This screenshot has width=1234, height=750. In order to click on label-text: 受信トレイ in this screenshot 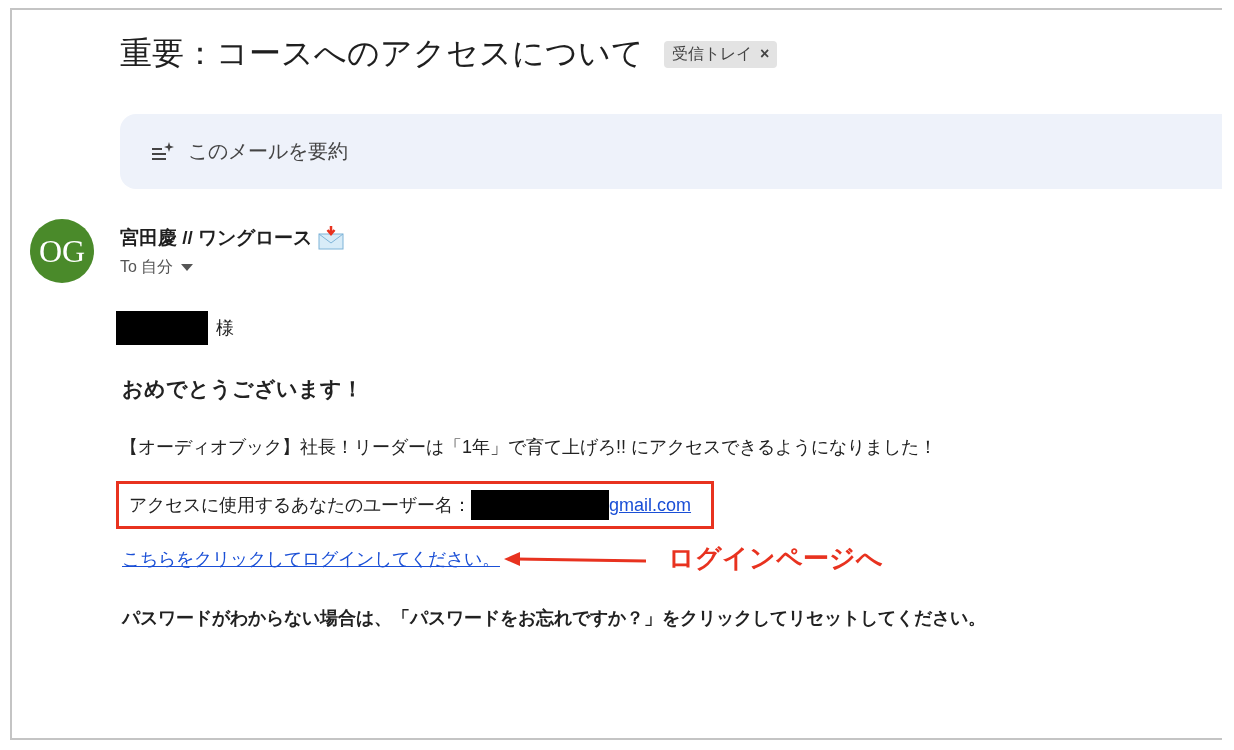, I will do `click(712, 53)`.